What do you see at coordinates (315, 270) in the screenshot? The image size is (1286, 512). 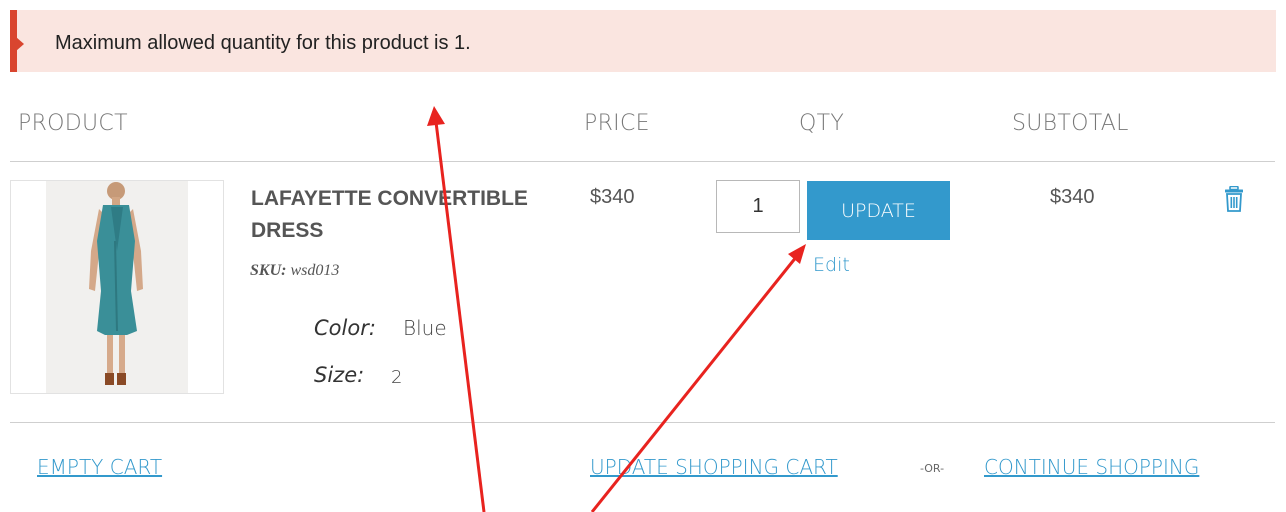 I see `sku-value: wsd013` at bounding box center [315, 270].